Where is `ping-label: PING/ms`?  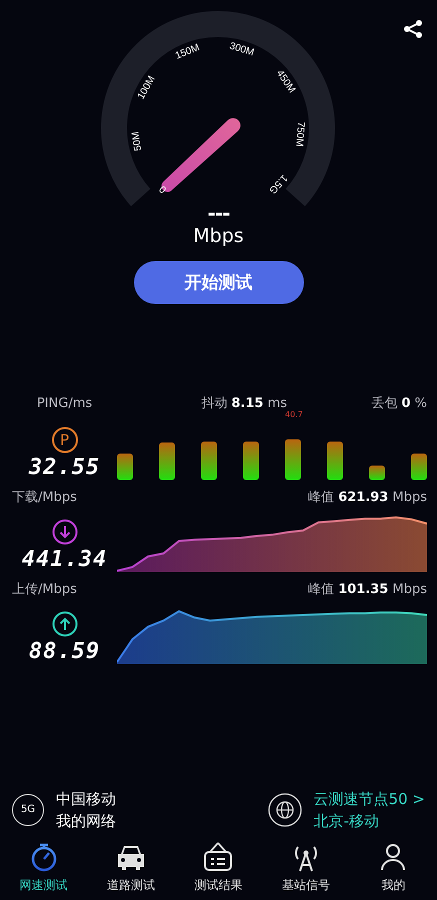
ping-label: PING/ms is located at coordinates (65, 403).